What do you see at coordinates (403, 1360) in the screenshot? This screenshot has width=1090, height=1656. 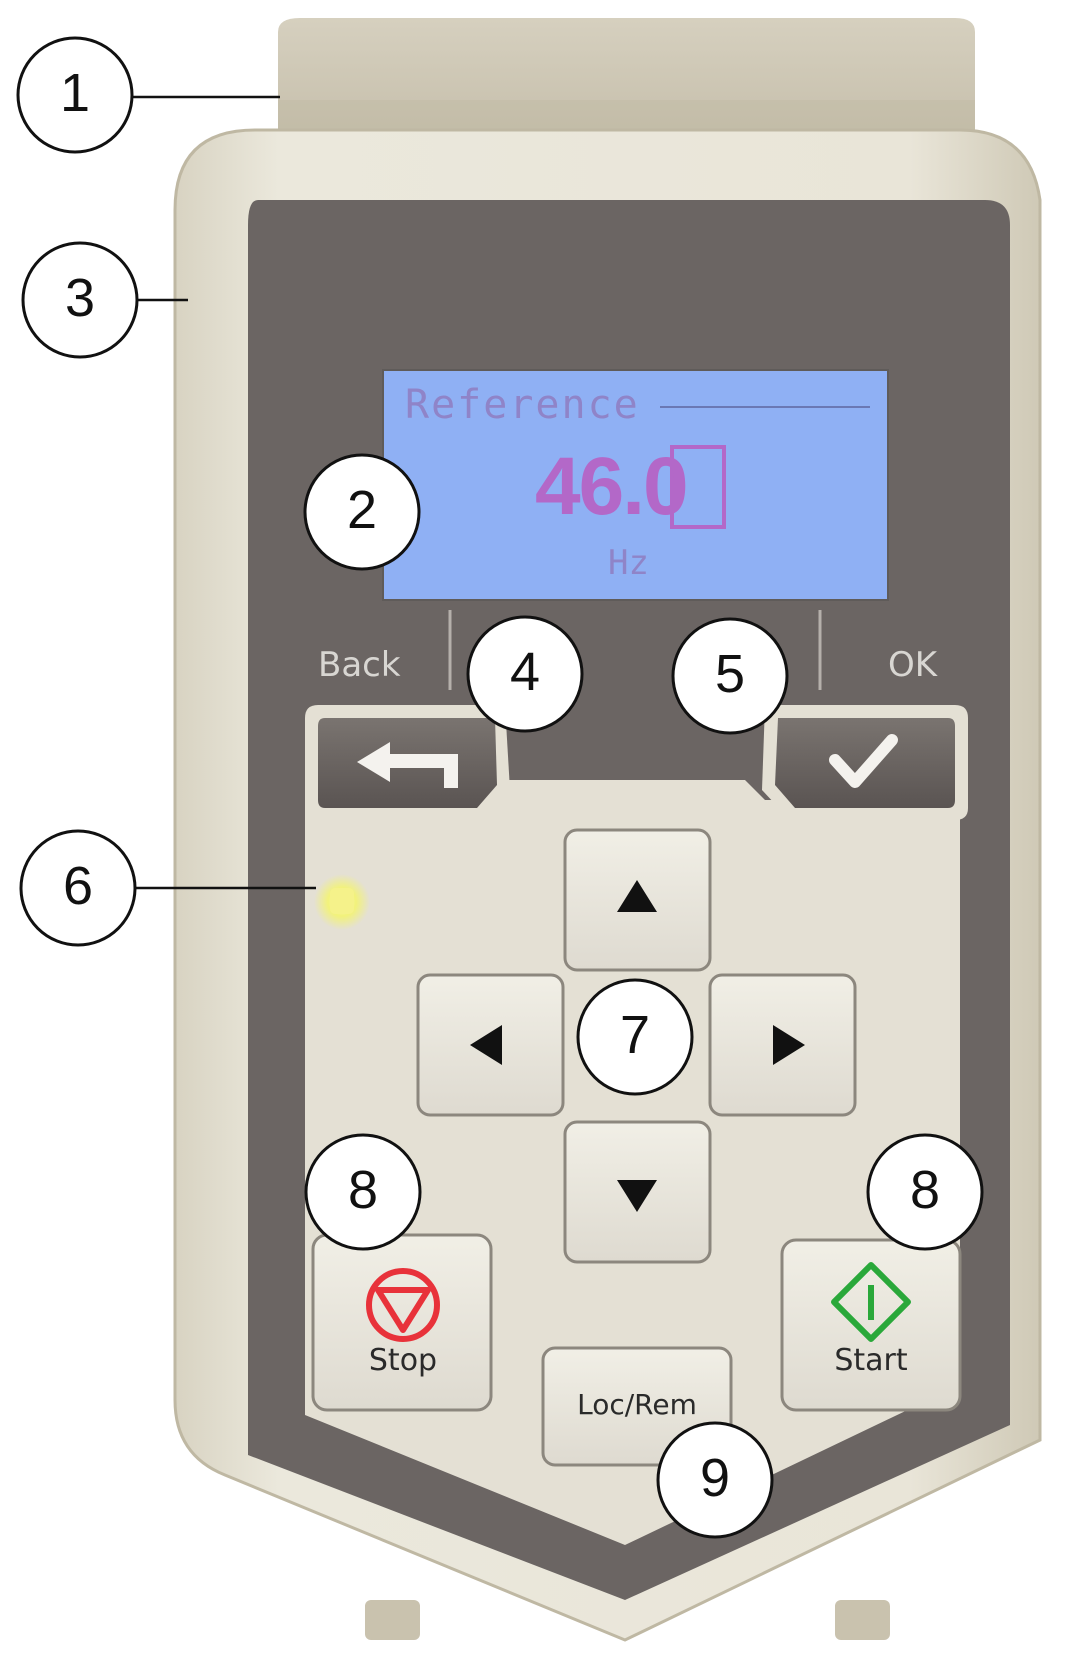 I see `stop-label: Stop` at bounding box center [403, 1360].